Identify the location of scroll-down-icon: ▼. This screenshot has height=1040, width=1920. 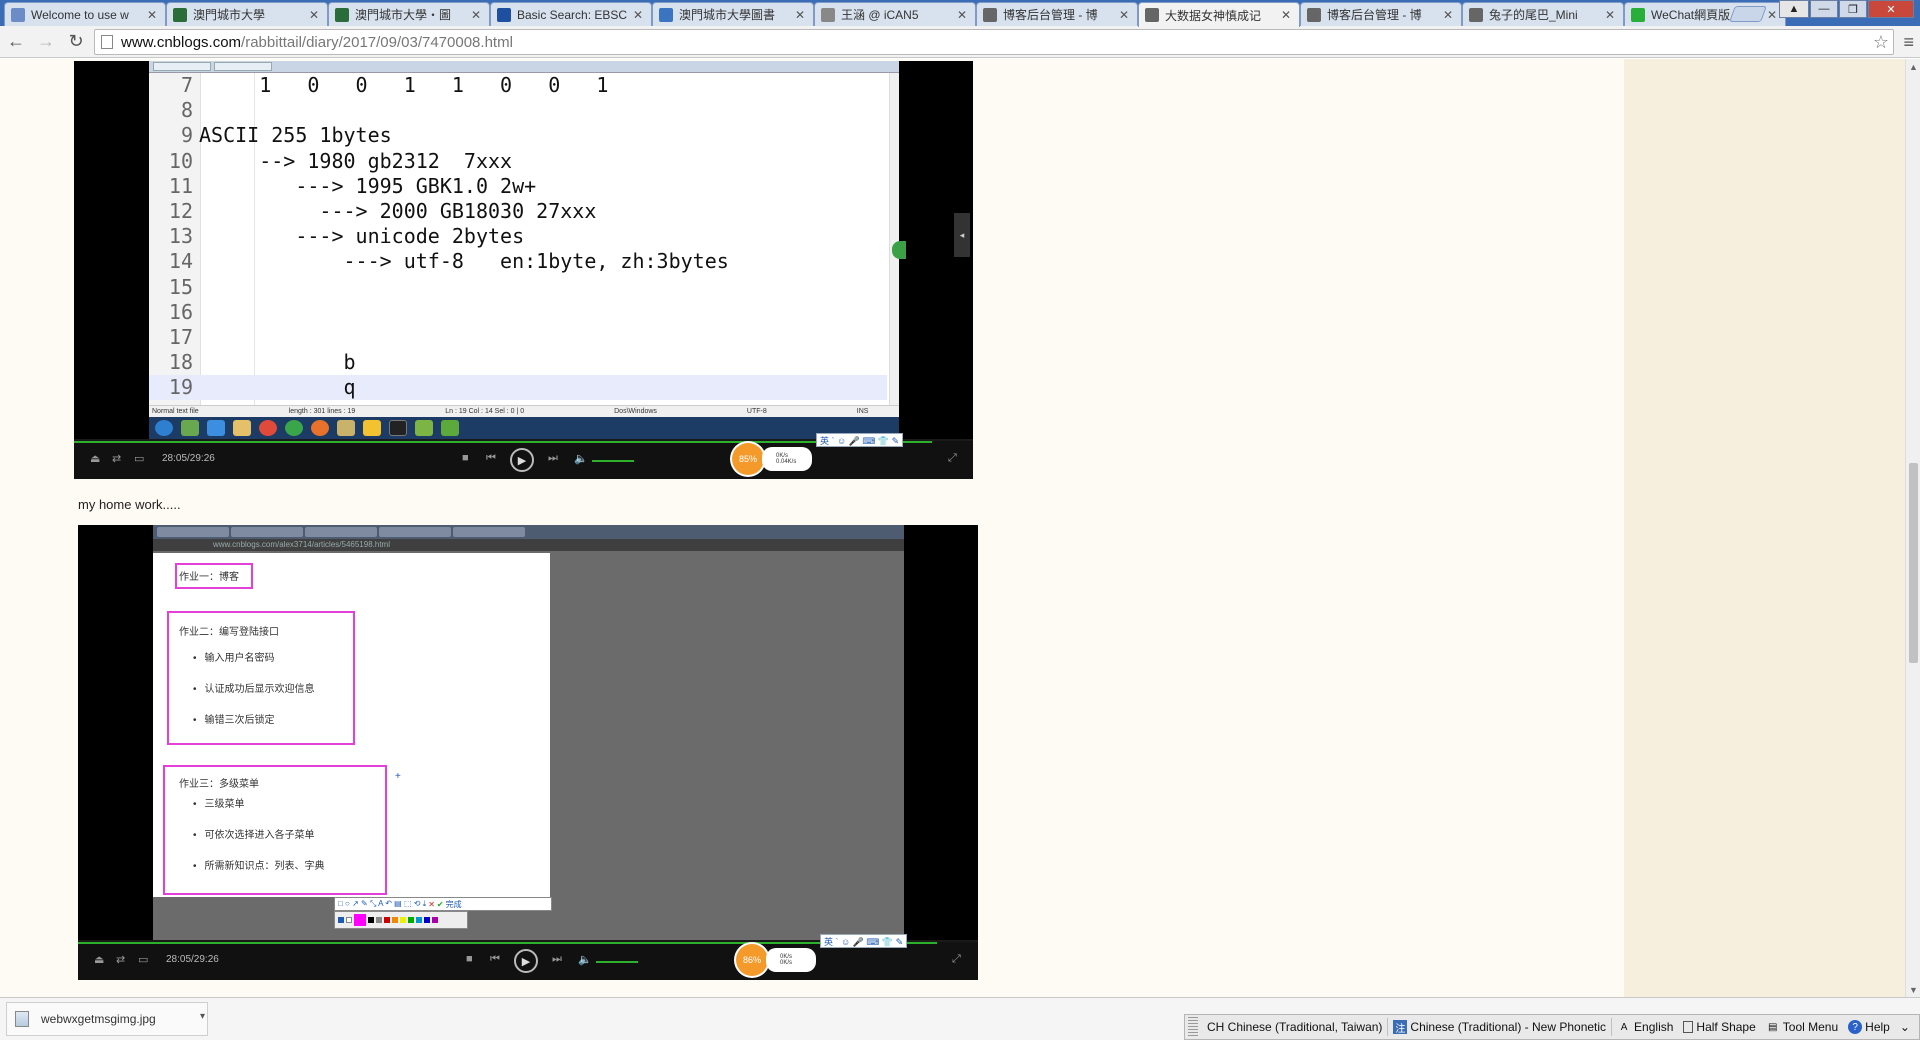
(1913, 989).